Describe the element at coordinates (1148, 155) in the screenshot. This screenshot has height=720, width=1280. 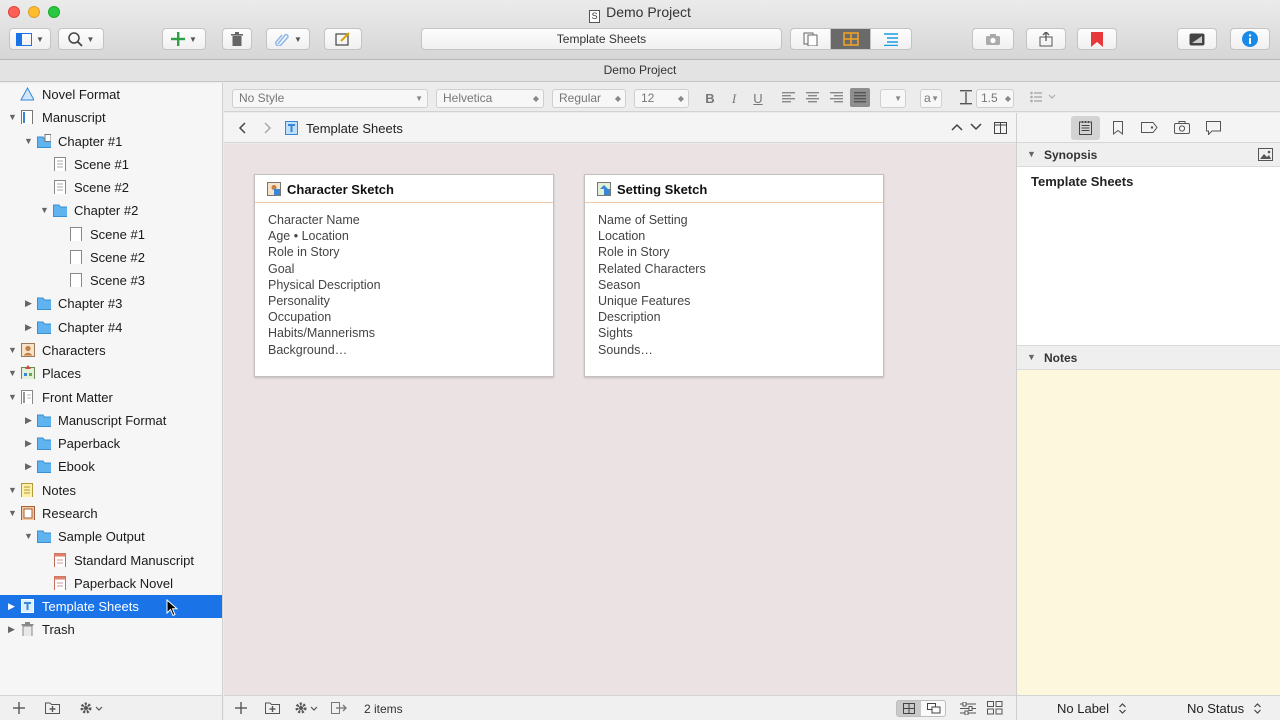
I see `synopsis-section-header: ▼ Synopsis` at that location.